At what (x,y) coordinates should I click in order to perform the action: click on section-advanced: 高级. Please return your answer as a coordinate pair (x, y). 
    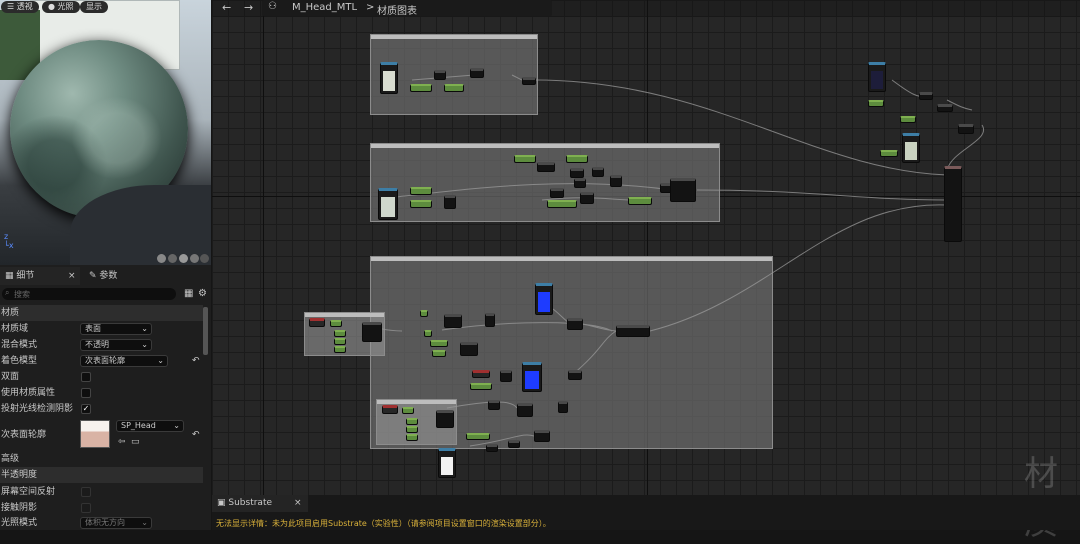
    Looking at the image, I should click on (101, 459).